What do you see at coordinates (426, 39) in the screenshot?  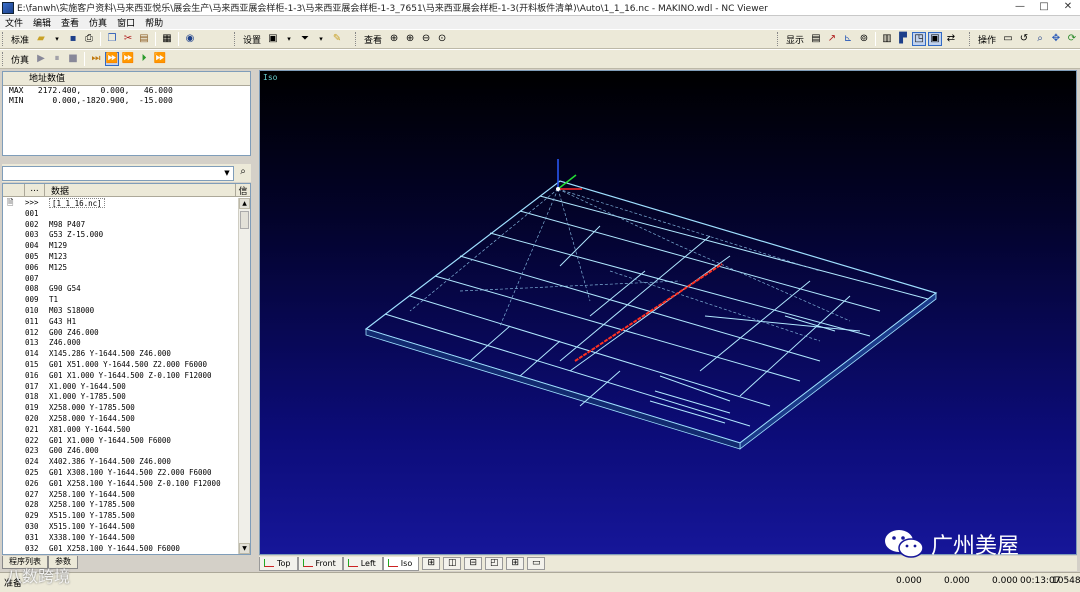 I see `zoom-out-icon: ⊖` at bounding box center [426, 39].